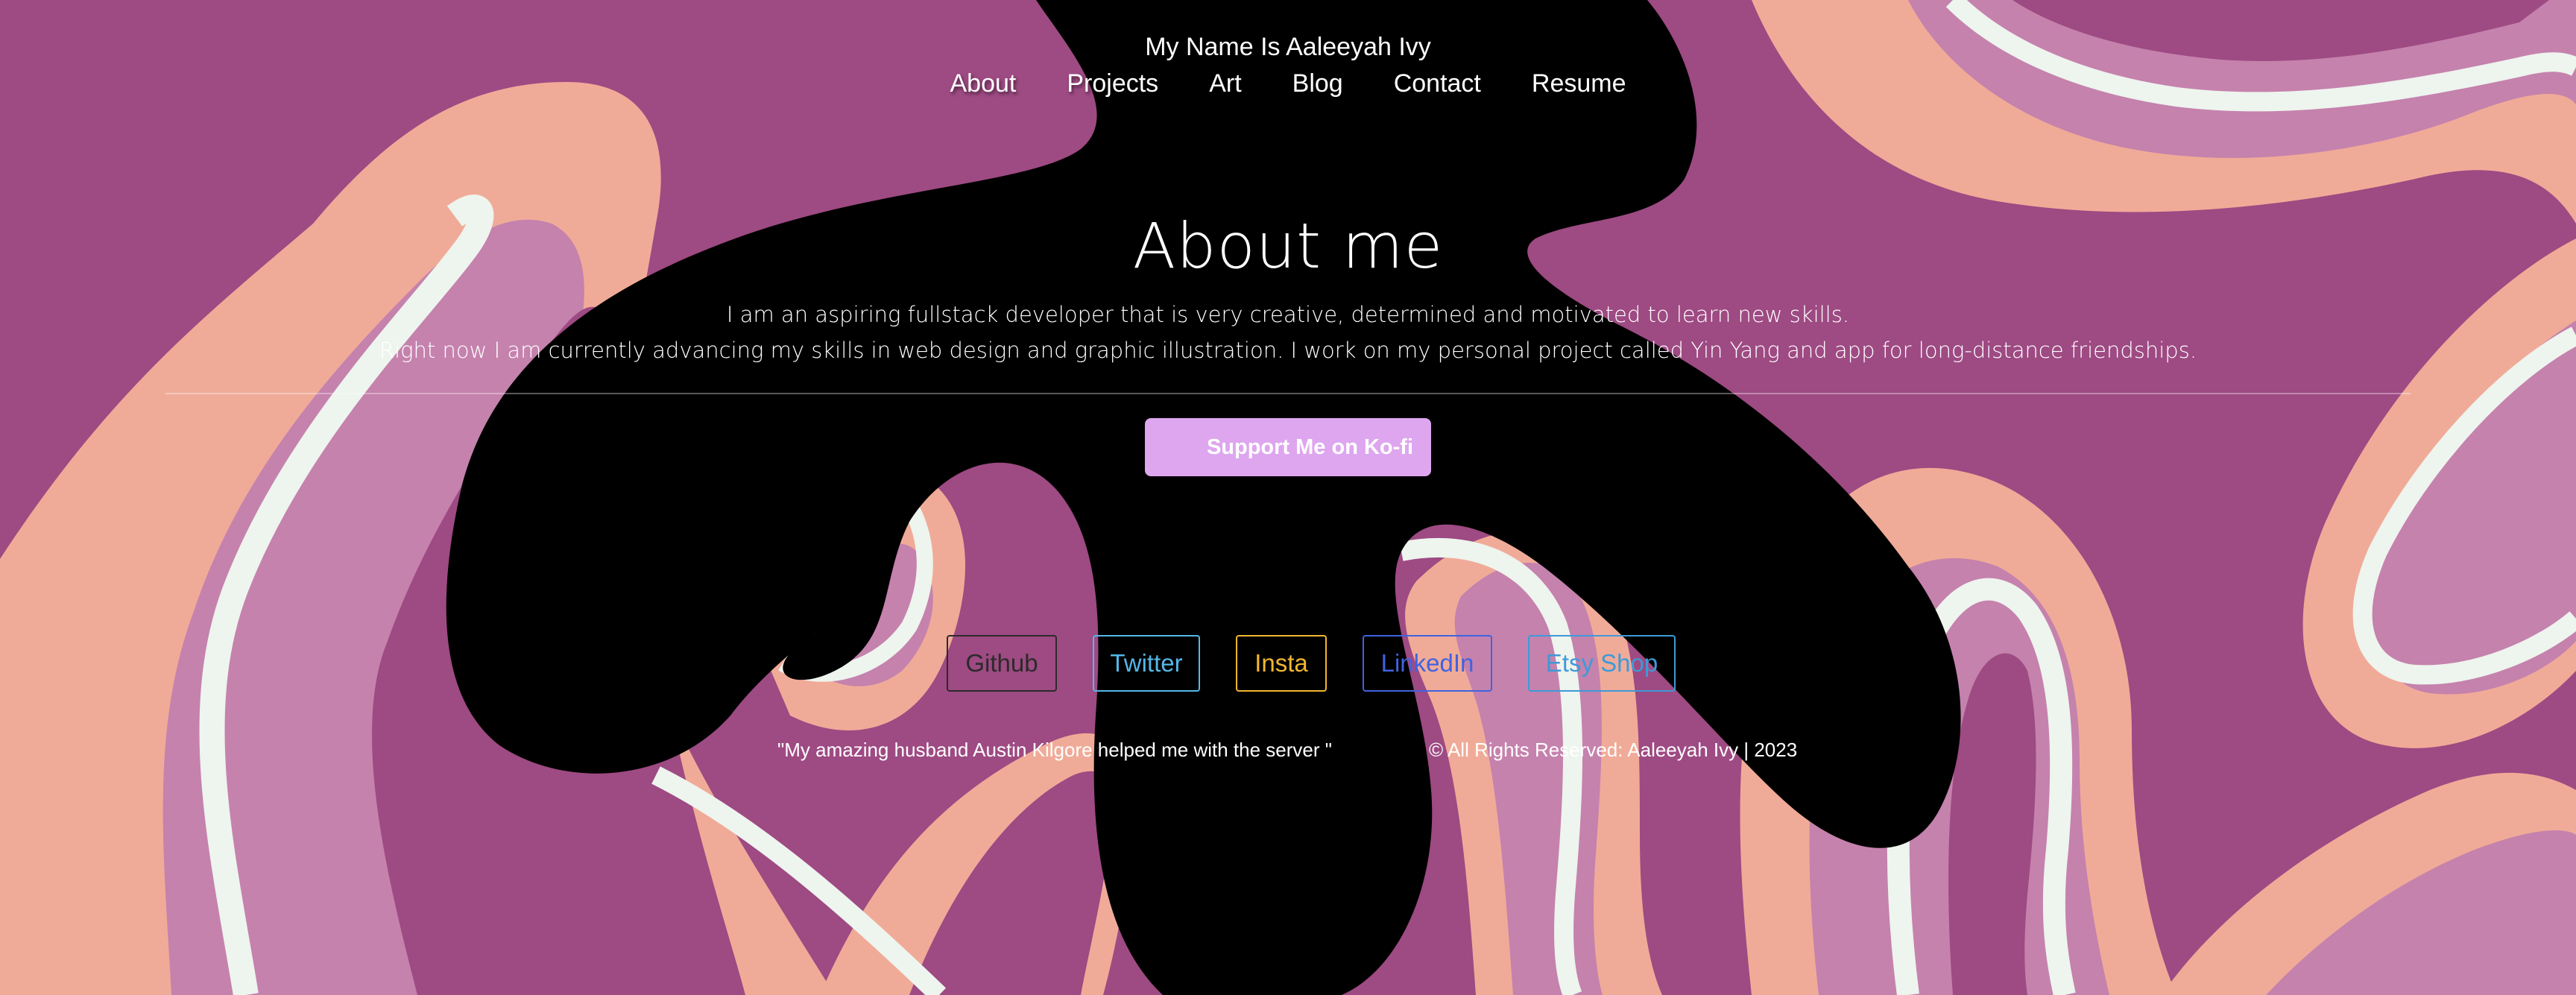 This screenshot has height=995, width=2576. Describe the element at coordinates (1288, 447) in the screenshot. I see `kofi-support-button: Support Me on Ko-fi` at that location.